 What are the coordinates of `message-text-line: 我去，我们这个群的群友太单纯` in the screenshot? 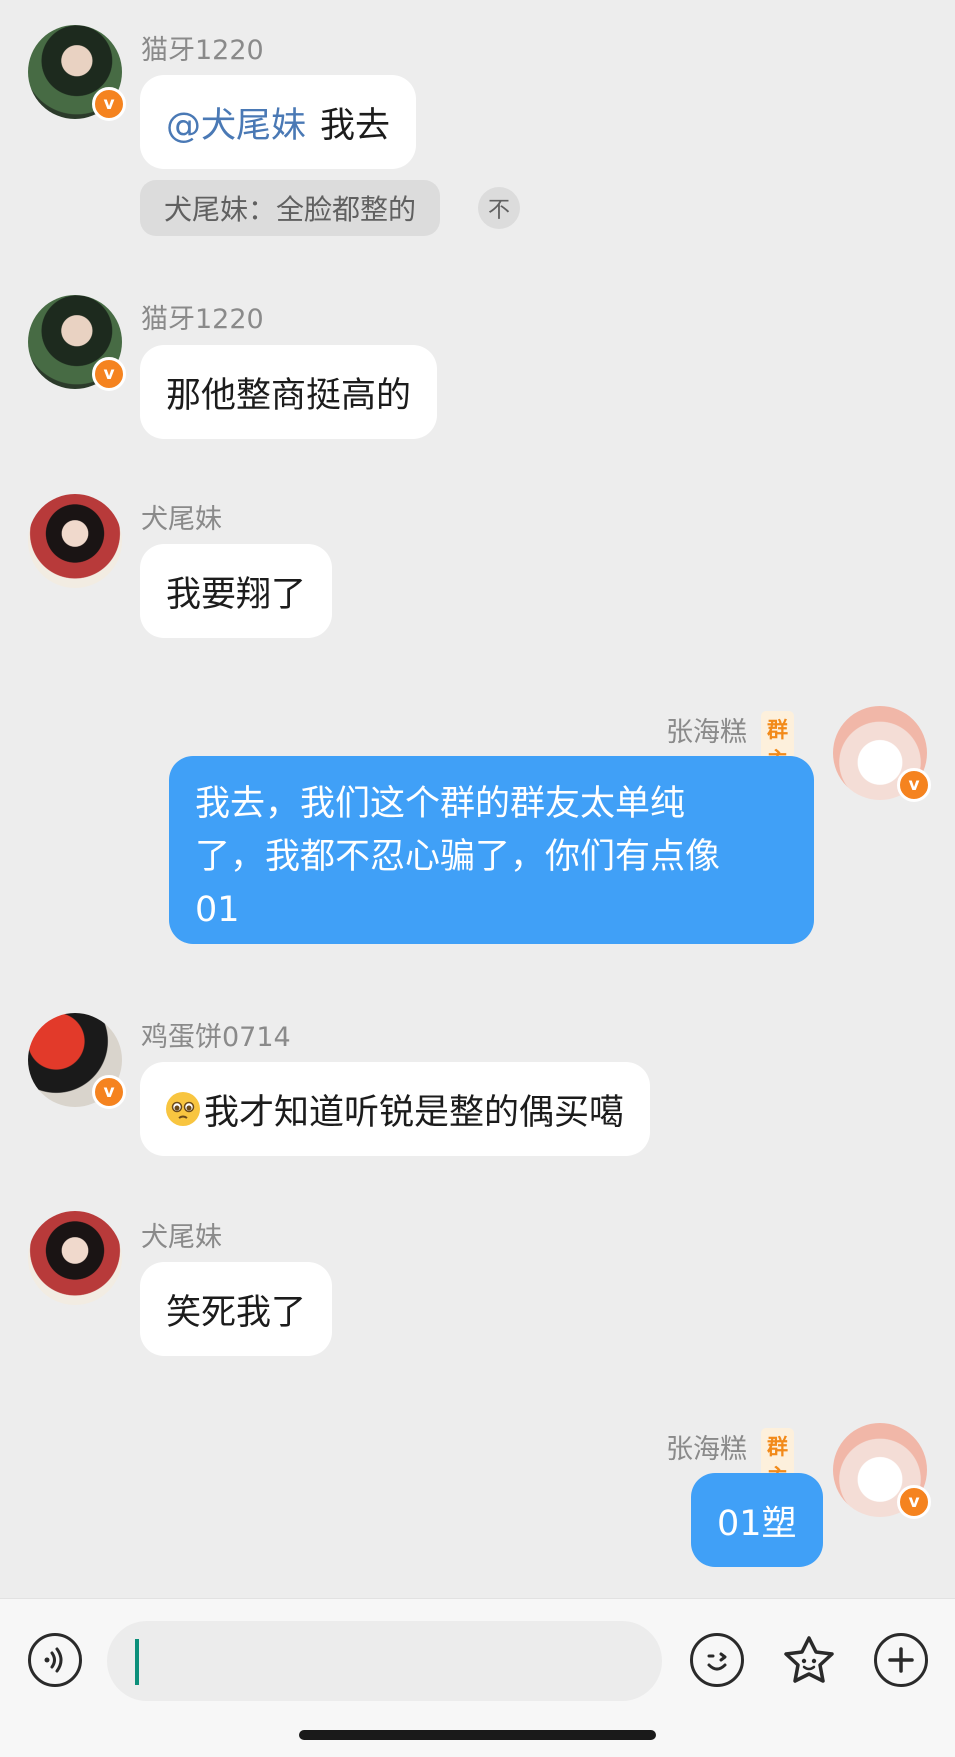 It's located at (440, 804).